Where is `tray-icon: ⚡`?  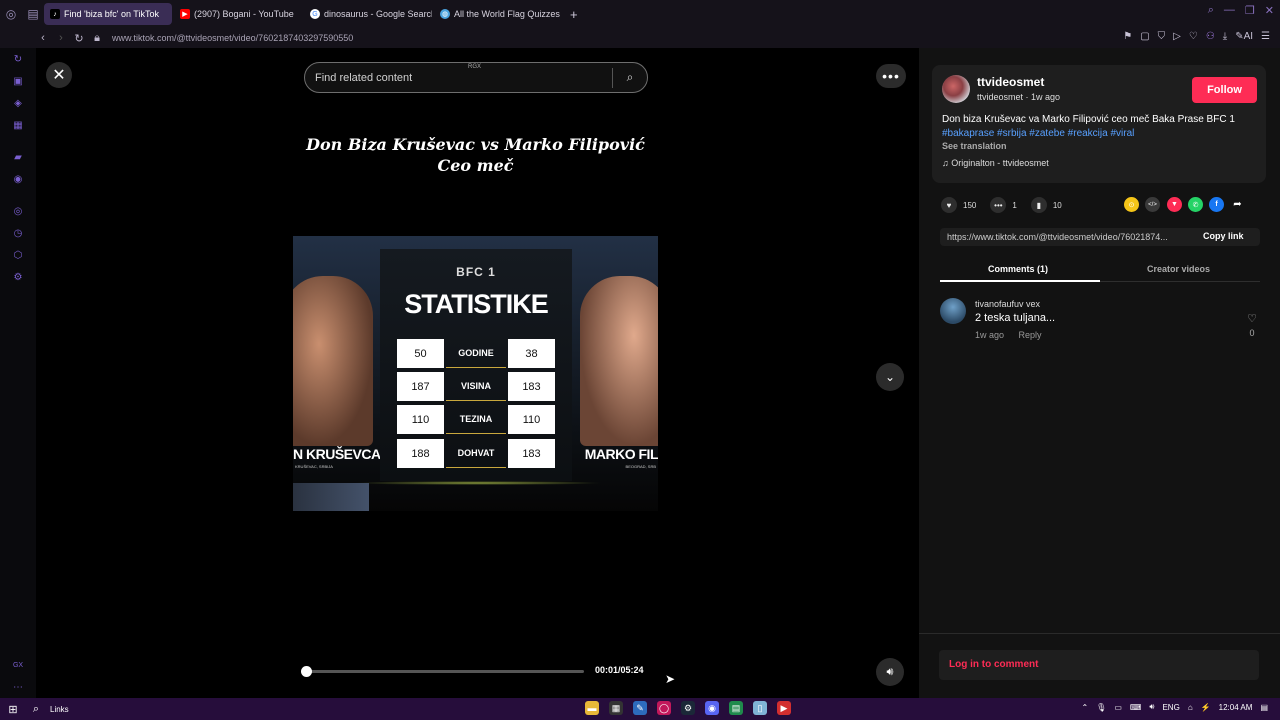 tray-icon: ⚡ is located at coordinates (1206, 707).